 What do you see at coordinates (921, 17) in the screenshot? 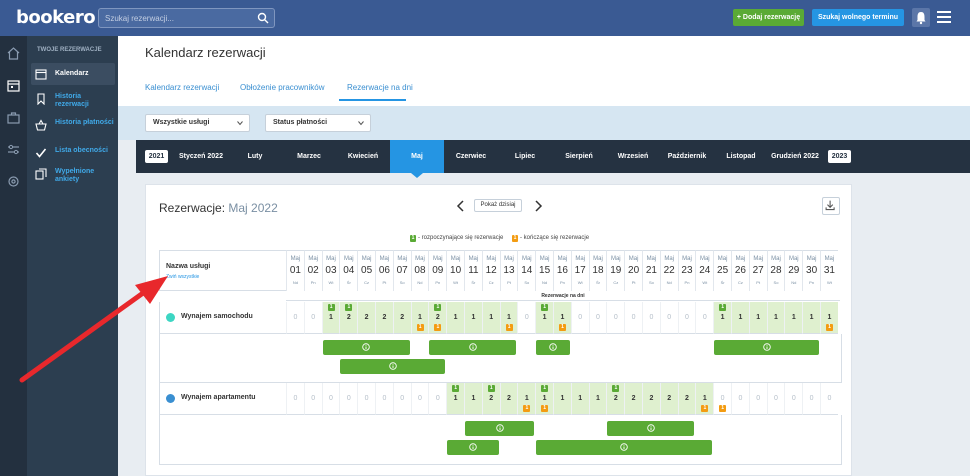
I see `notifications-button` at bounding box center [921, 17].